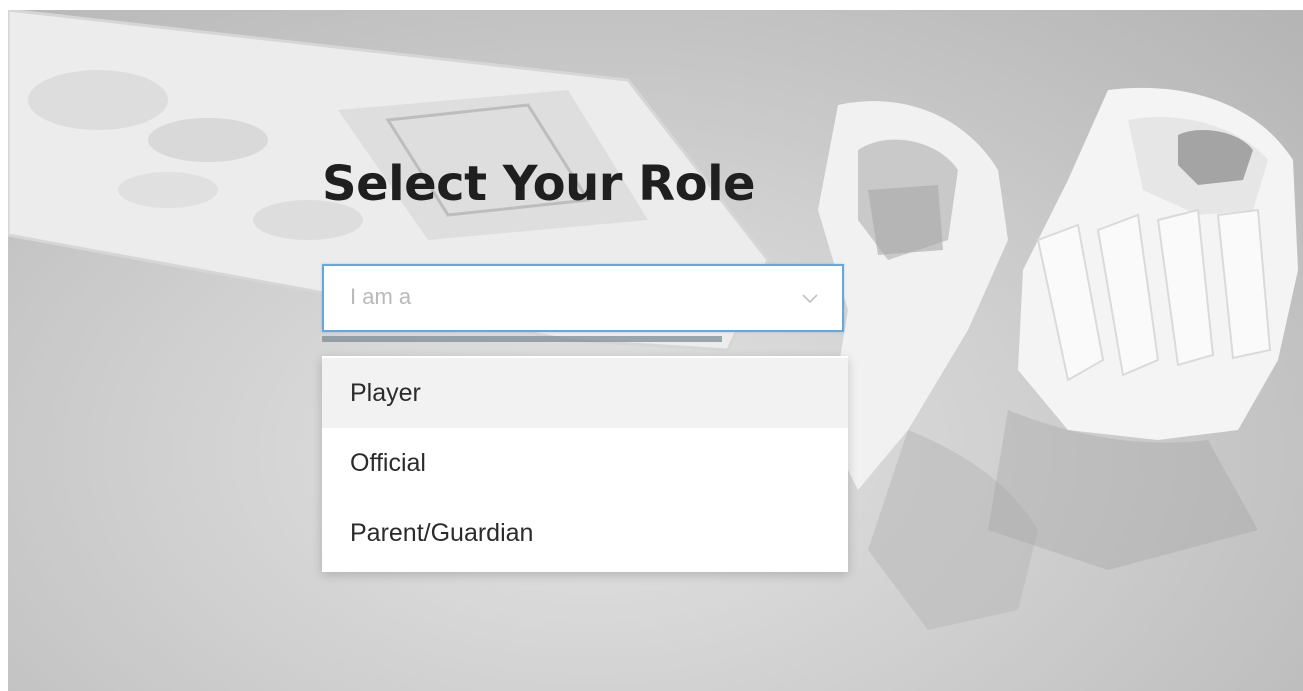 The height and width of the screenshot is (691, 1303). What do you see at coordinates (585, 533) in the screenshot?
I see `role-option-parent-guardian: Parent/Guardian` at bounding box center [585, 533].